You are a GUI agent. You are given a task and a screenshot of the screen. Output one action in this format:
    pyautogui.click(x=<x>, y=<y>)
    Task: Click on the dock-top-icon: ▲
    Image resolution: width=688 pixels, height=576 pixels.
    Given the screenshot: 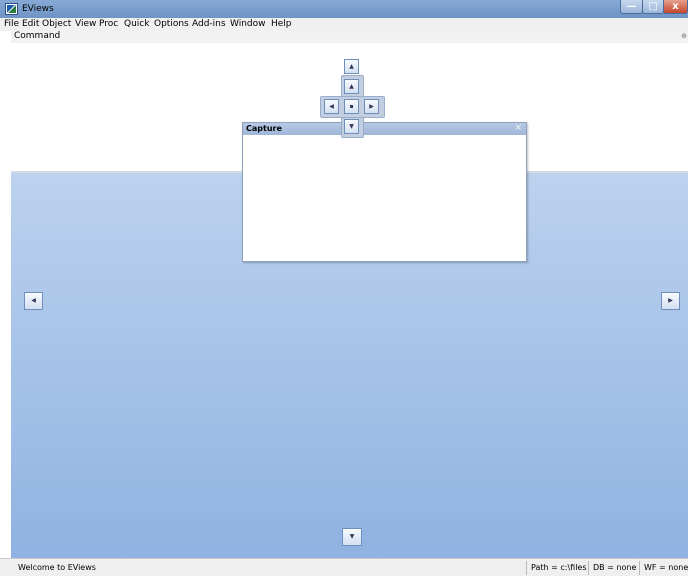 What is the action you would take?
    pyautogui.click(x=351, y=86)
    